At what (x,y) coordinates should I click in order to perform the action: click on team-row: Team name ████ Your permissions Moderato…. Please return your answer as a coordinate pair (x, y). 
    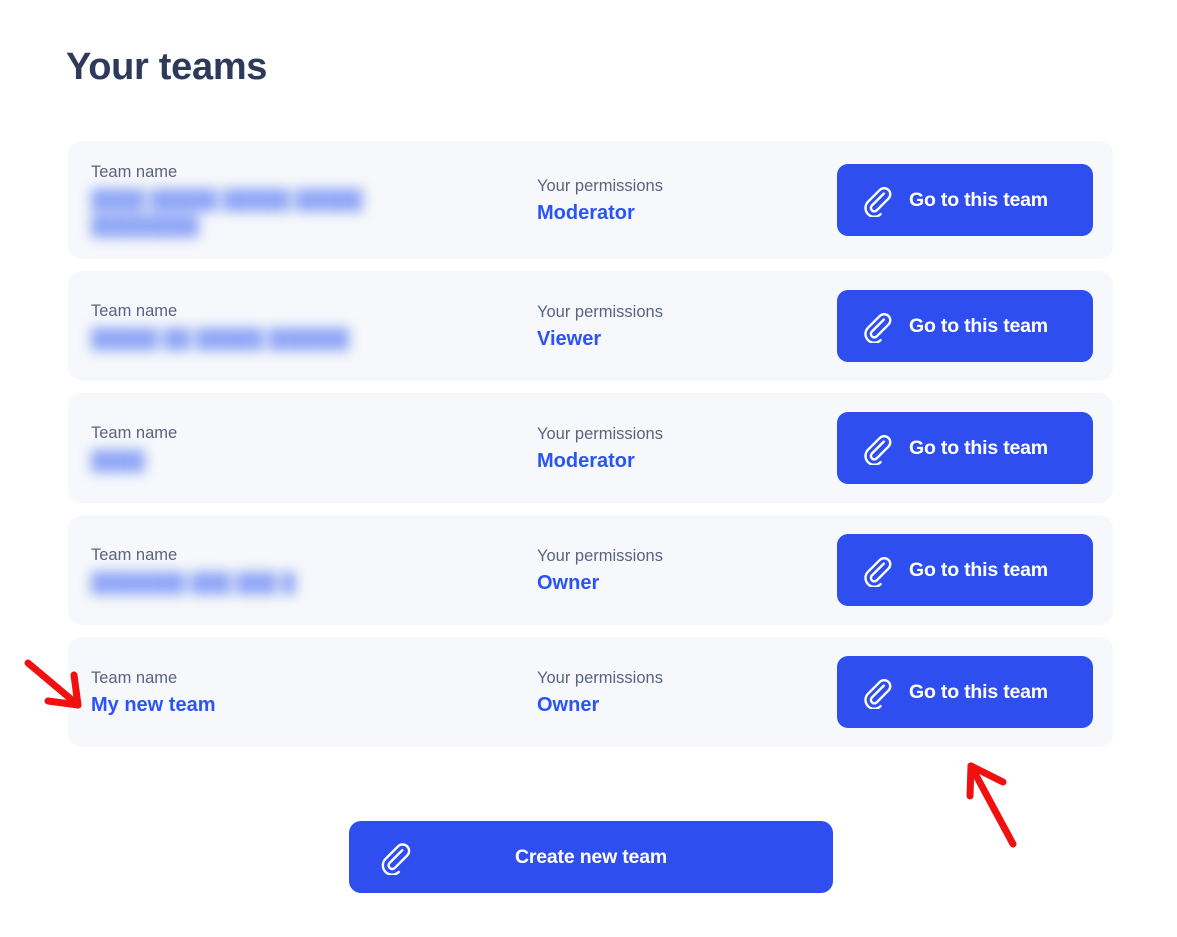
    Looking at the image, I should click on (590, 448).